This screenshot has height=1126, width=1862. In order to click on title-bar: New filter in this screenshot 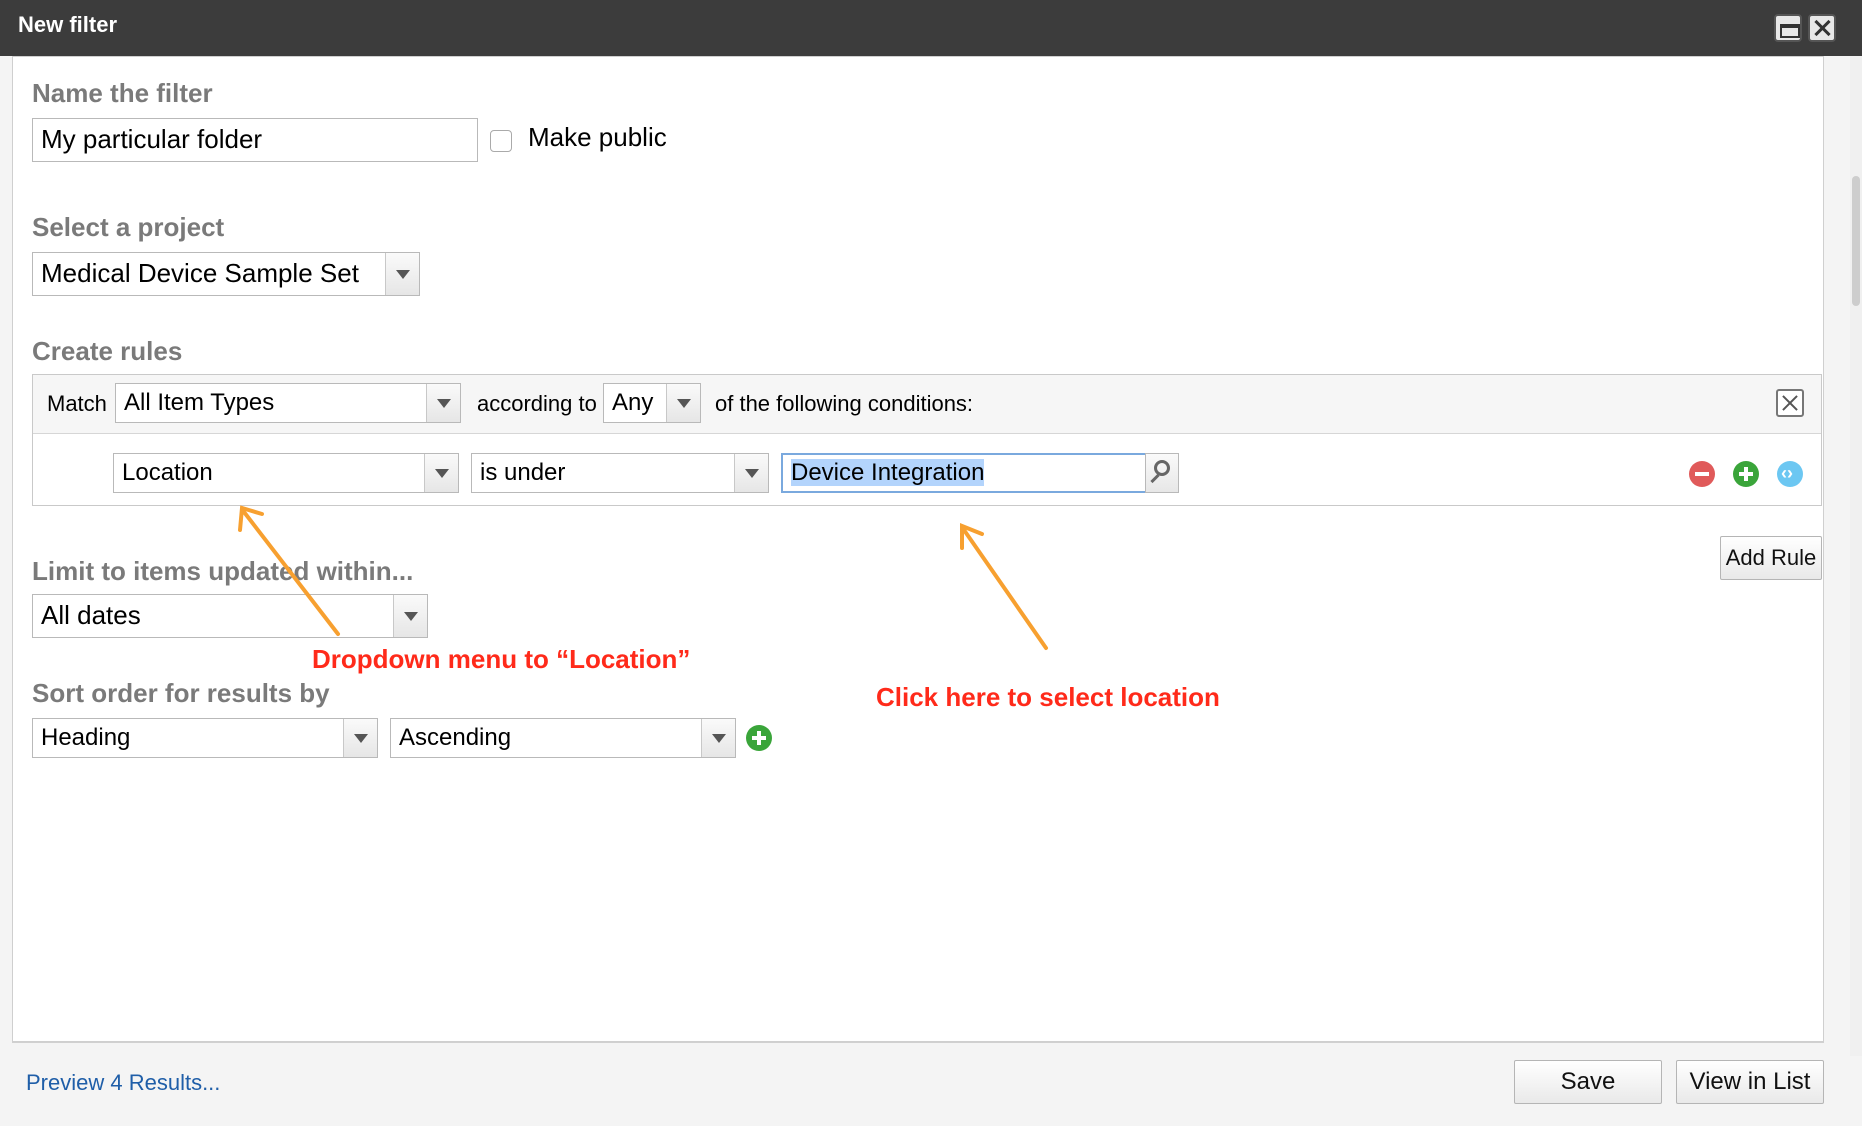, I will do `click(931, 28)`.